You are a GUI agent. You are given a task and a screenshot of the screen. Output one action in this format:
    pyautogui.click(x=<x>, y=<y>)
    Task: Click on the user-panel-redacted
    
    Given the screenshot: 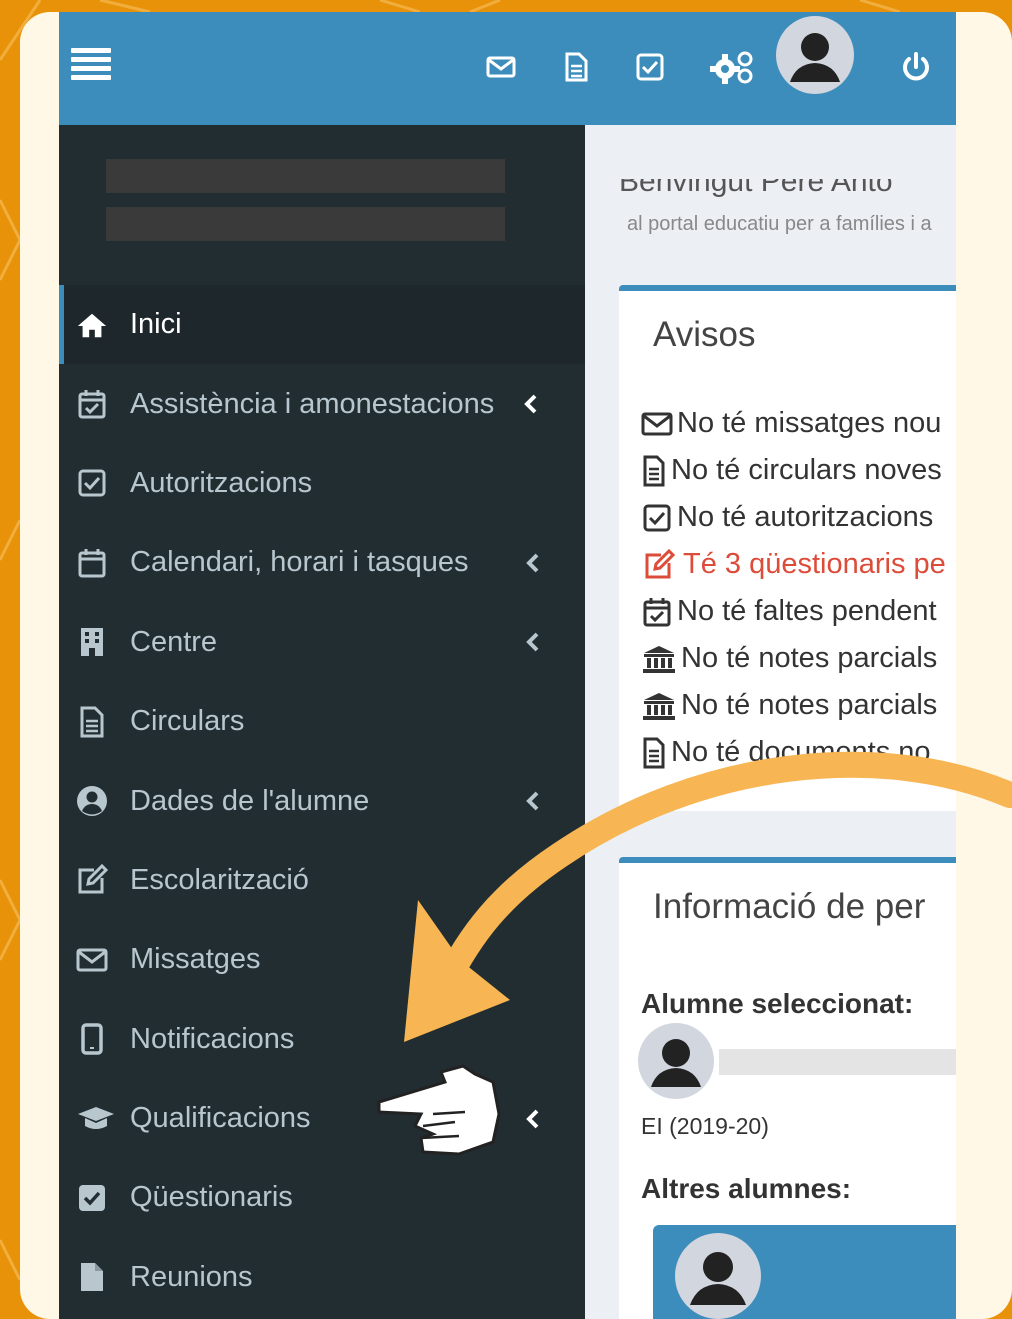 What is the action you would take?
    pyautogui.click(x=305, y=207)
    